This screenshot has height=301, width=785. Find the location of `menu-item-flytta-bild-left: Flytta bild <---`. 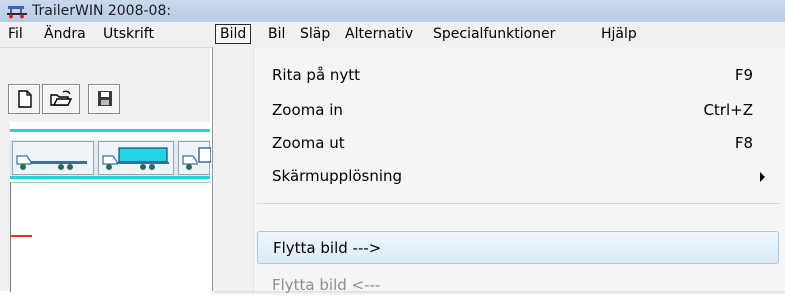

menu-item-flytta-bild-left: Flytta bild <--- is located at coordinates (518, 284).